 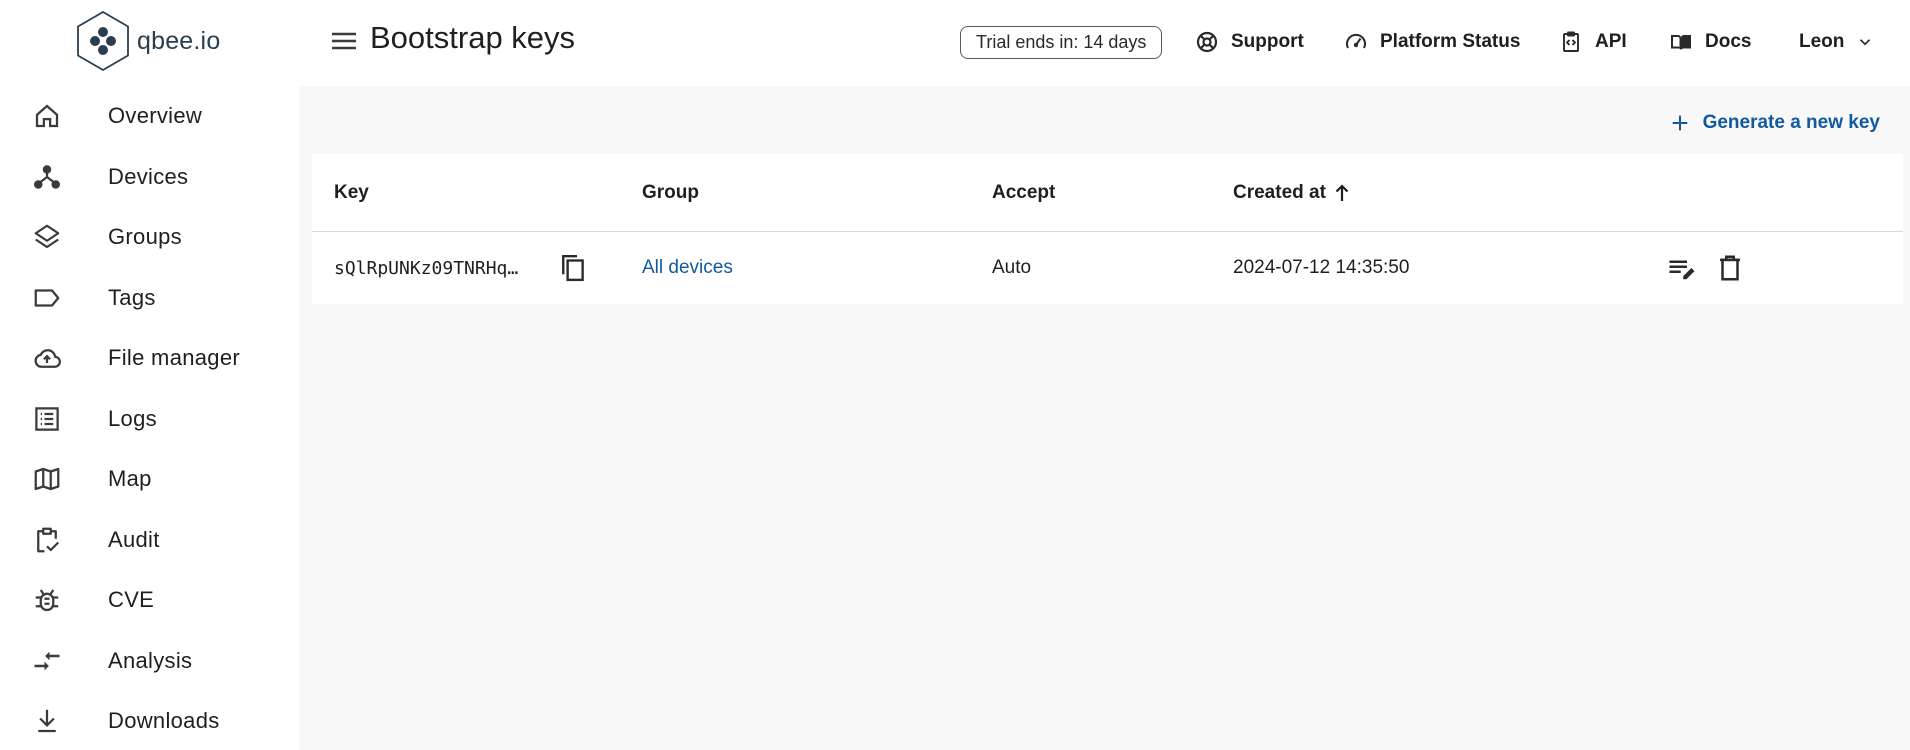 What do you see at coordinates (1865, 42) in the screenshot?
I see `chevron-down-icon` at bounding box center [1865, 42].